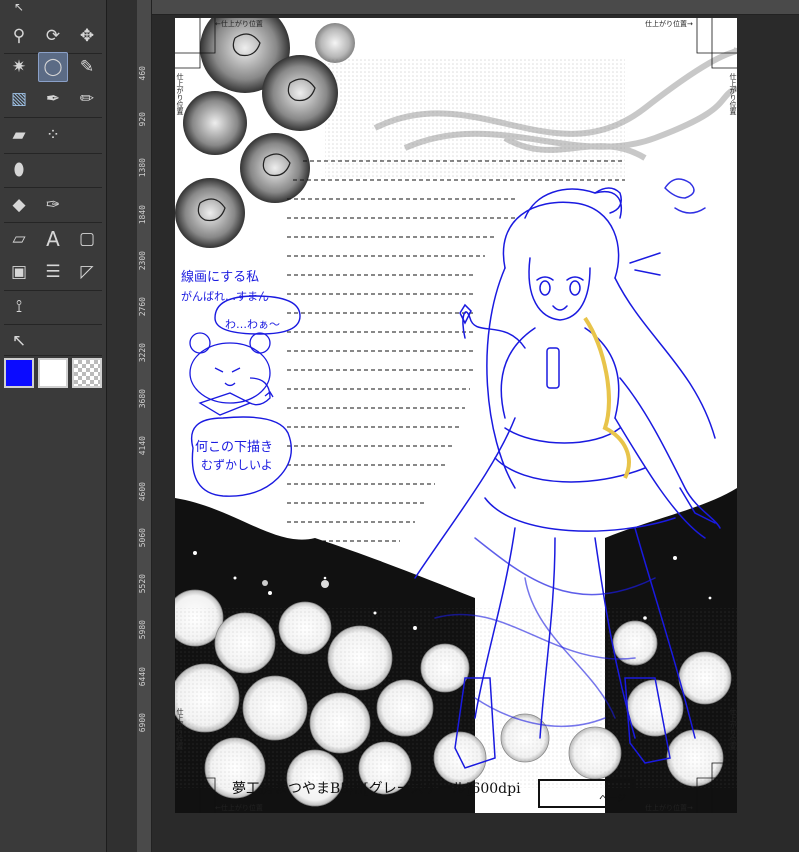  I want to click on magic-wand-tool: ✷, so click(19, 67).